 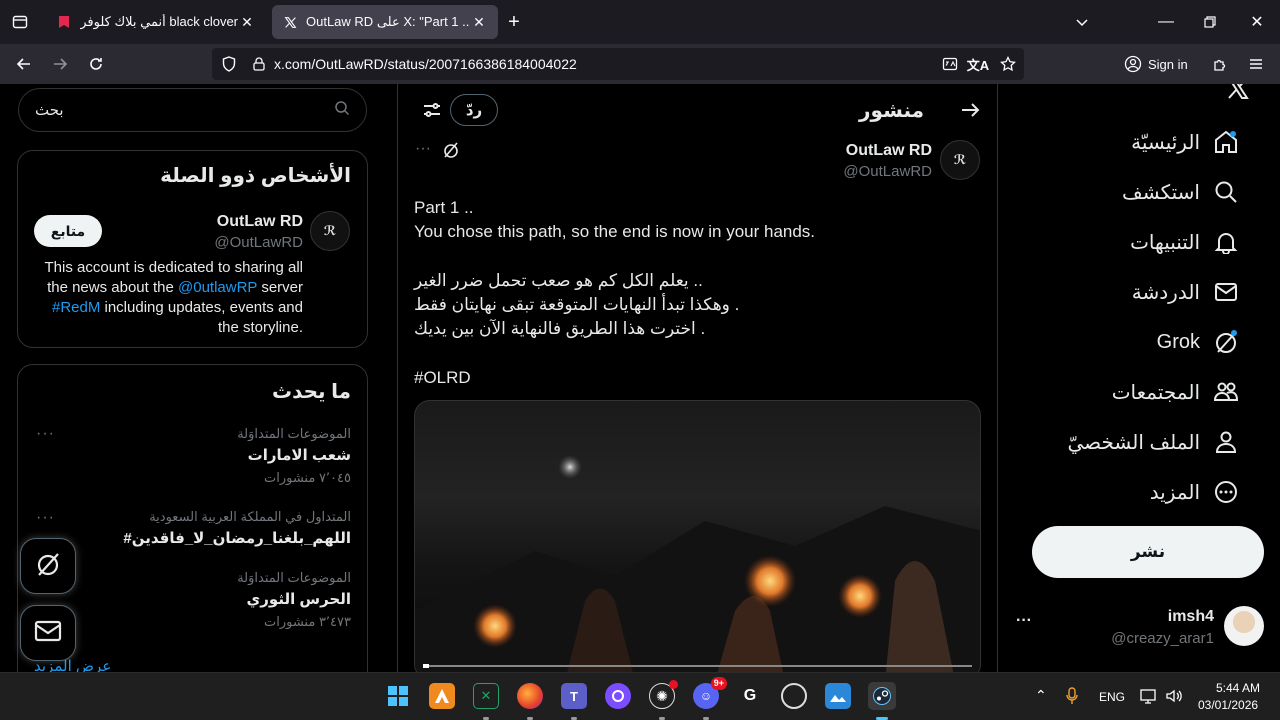 I want to click on clock-time: 5:44 AM, so click(x=1238, y=688).